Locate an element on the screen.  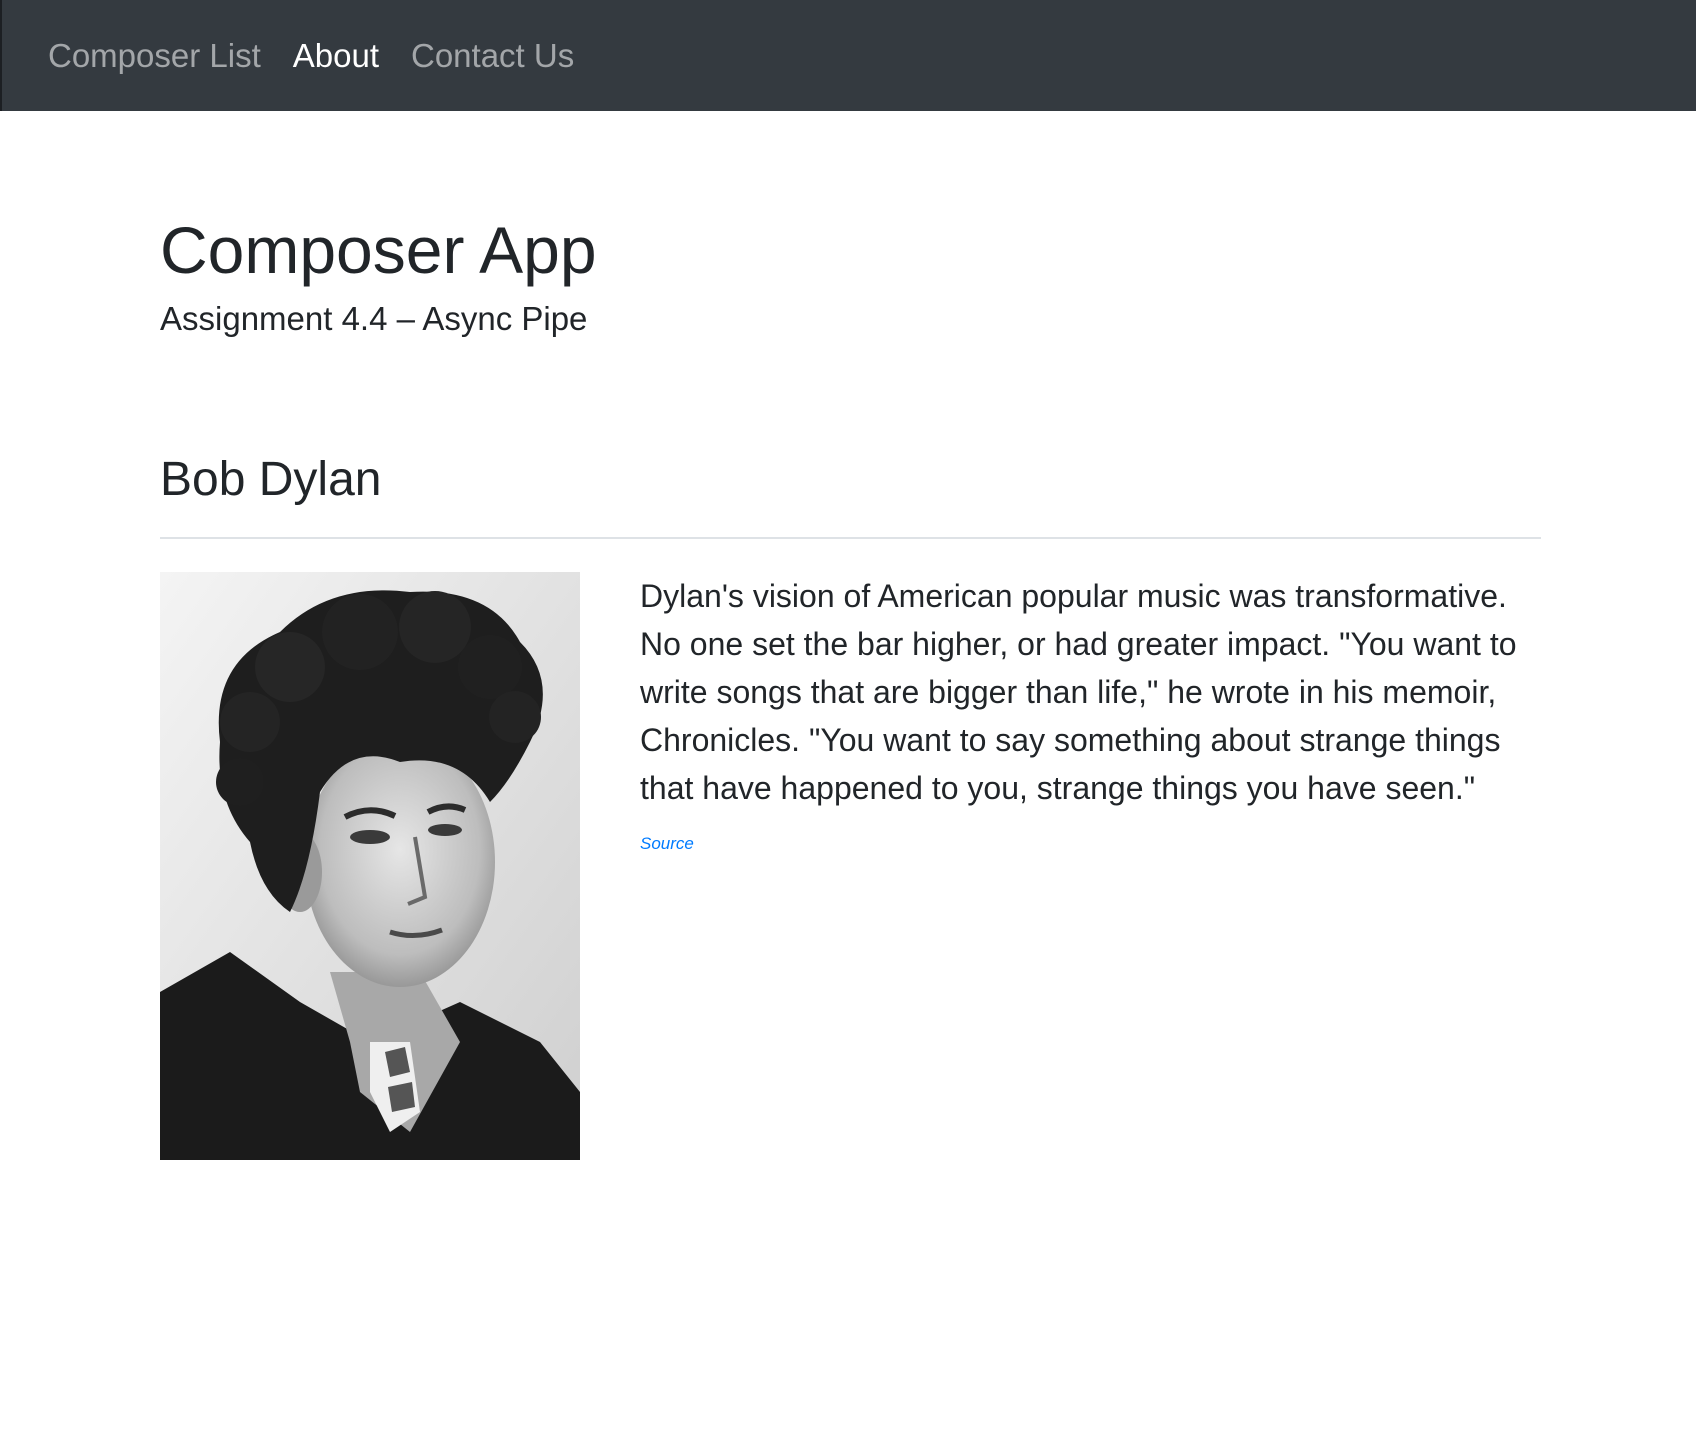
composer-name: Bob Dylan is located at coordinates (271, 479).